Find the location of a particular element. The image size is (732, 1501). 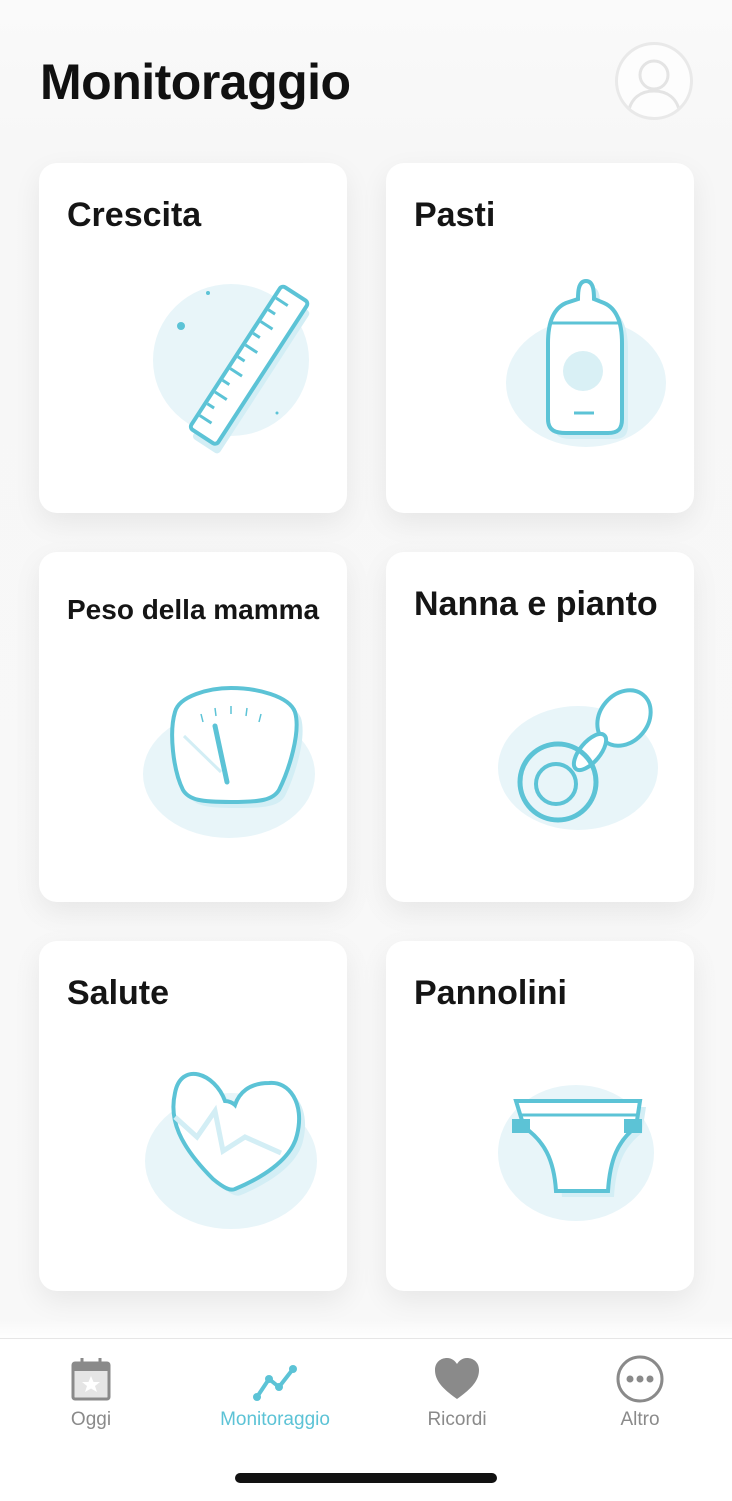

diaper-icon is located at coordinates (576, 1153).